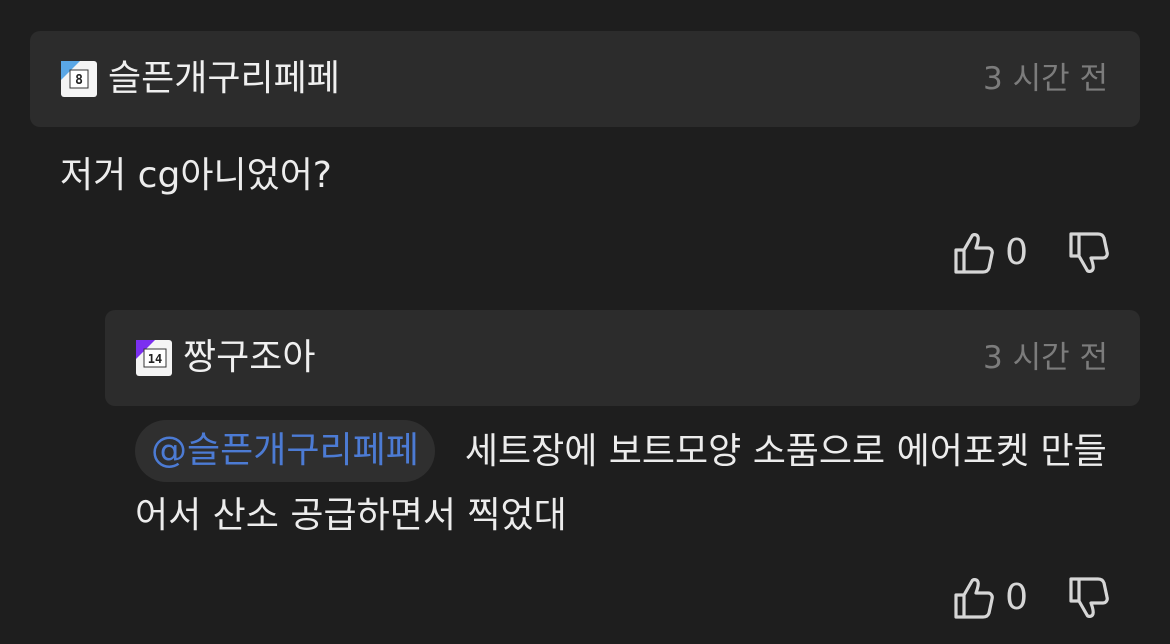  What do you see at coordinates (1045, 79) in the screenshot?
I see `comment-timestamp: 3 시간 전` at bounding box center [1045, 79].